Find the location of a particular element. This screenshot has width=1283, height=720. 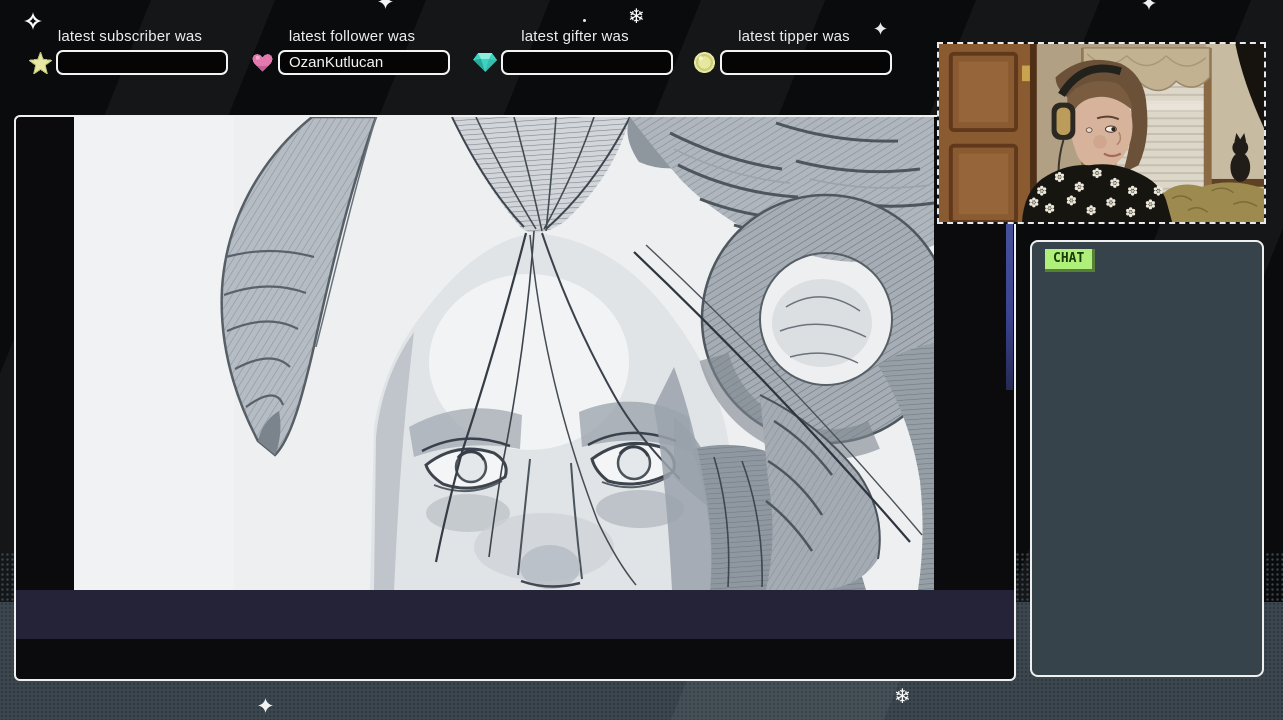

latest-follower-label: latest follower was is located at coordinates (352, 36).